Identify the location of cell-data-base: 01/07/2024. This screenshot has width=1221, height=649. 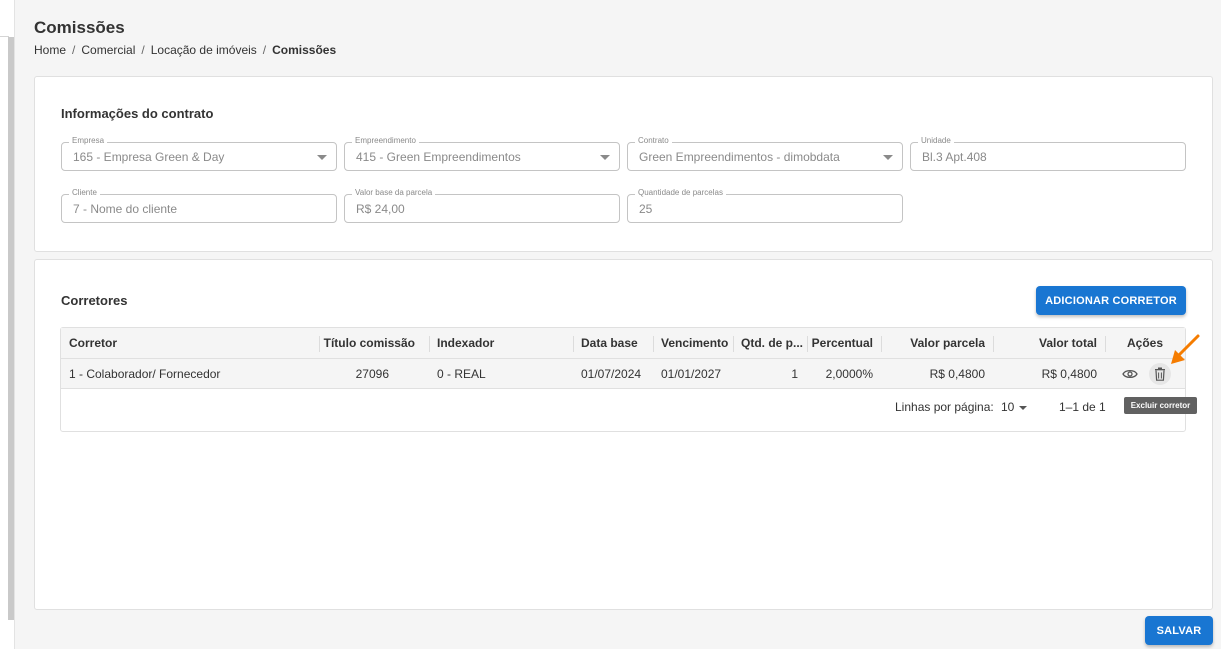
(611, 374).